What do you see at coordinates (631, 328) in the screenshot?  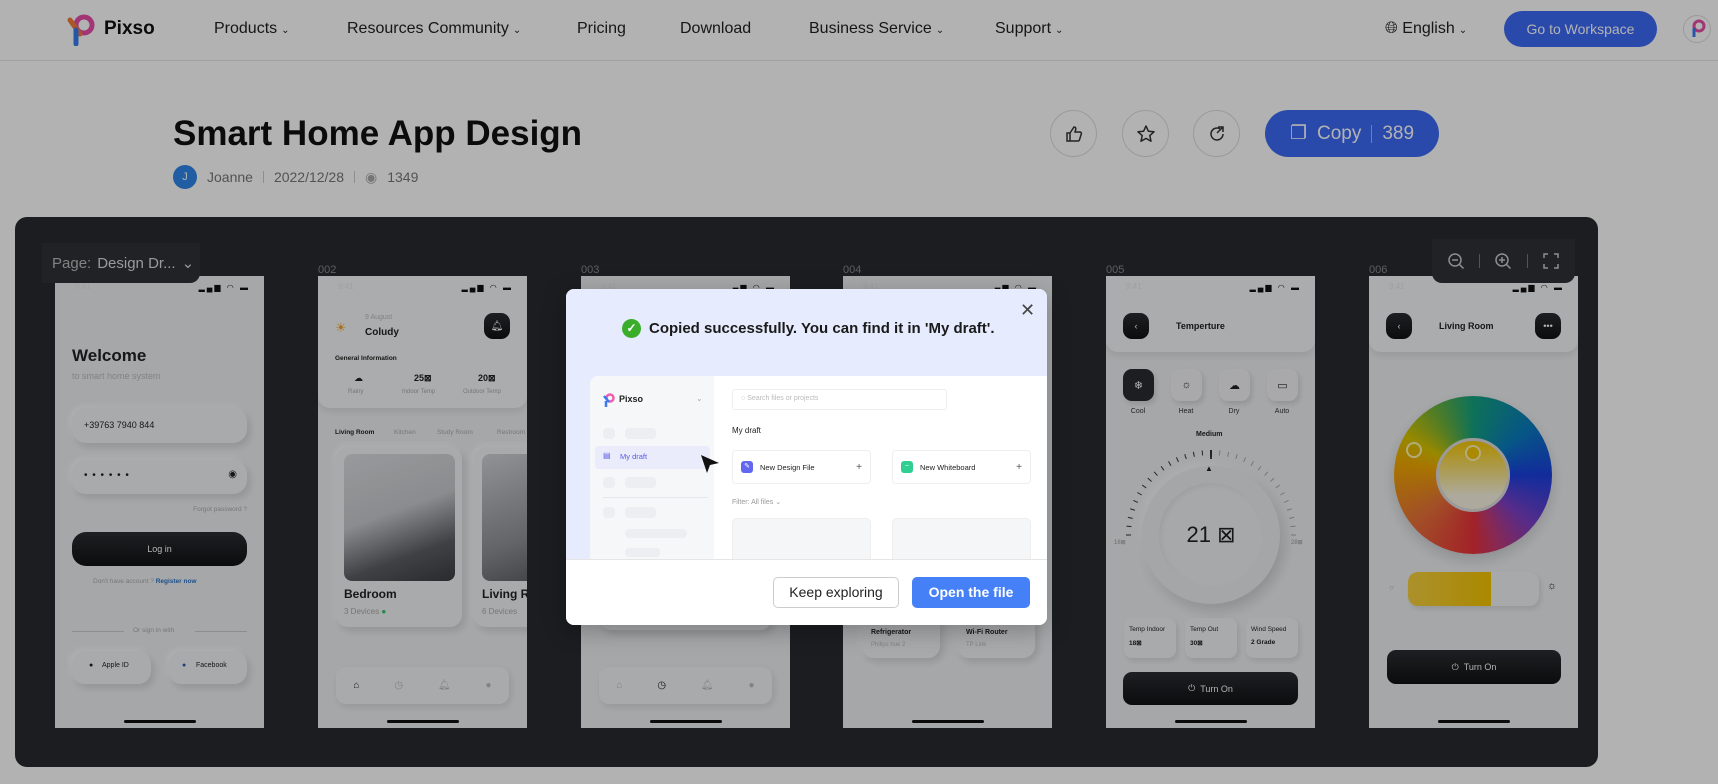 I see `check-circle-icon: ✓` at bounding box center [631, 328].